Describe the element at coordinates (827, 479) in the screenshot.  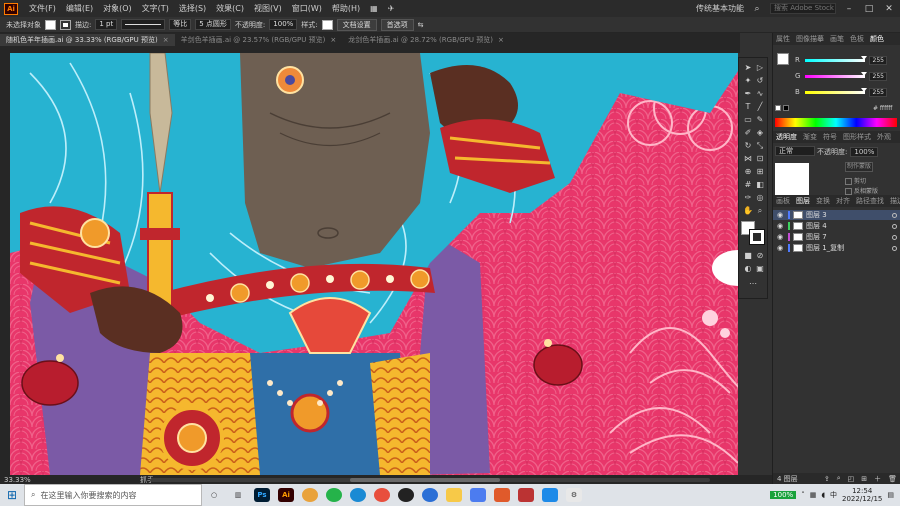
I see `export-icon: ⇪` at that location.